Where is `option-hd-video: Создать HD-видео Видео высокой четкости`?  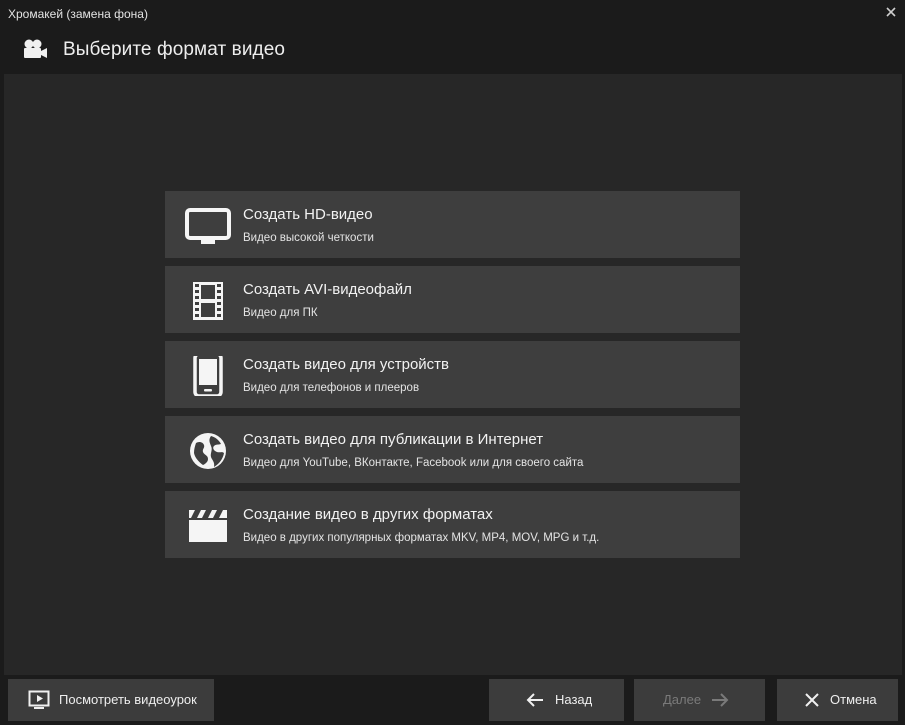
option-hd-video: Создать HD-видео Видео высокой четкости is located at coordinates (452, 224).